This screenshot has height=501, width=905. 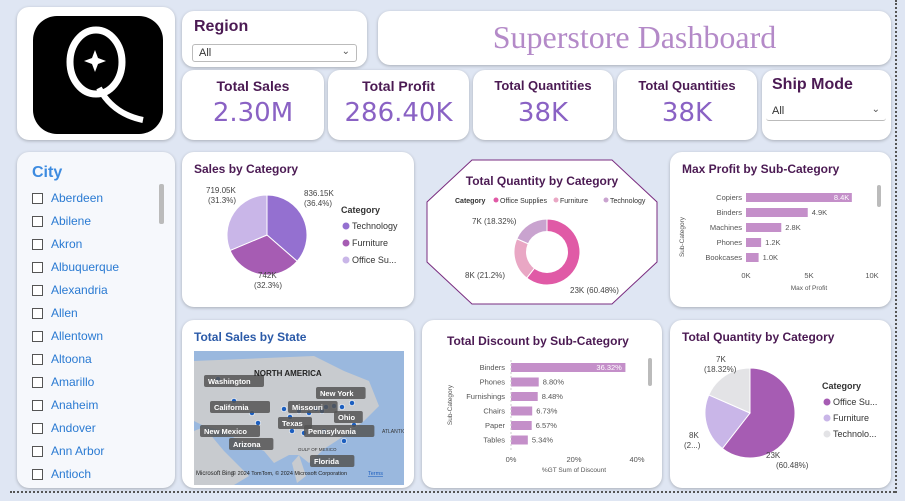 I want to click on kpi-value: 286.40K, so click(x=398, y=113).